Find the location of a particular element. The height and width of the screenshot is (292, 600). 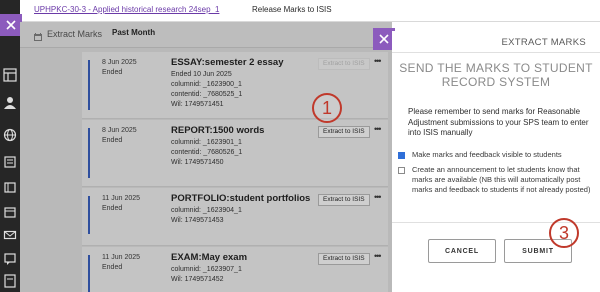

annotation-marker-3: 3 is located at coordinates (564, 233).